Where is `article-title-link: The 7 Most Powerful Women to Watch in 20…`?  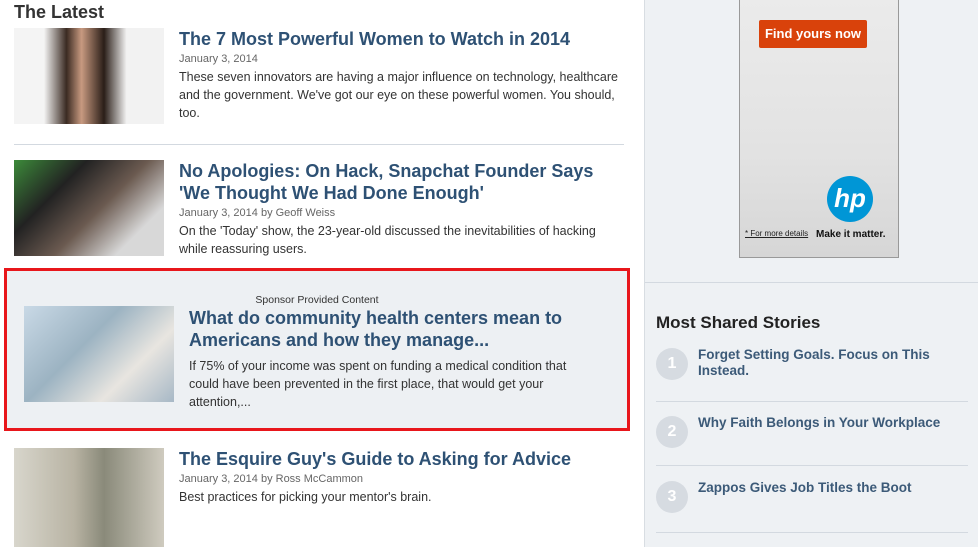
article-title-link: The 7 Most Powerful Women to Watch in 20… is located at coordinates (401, 39).